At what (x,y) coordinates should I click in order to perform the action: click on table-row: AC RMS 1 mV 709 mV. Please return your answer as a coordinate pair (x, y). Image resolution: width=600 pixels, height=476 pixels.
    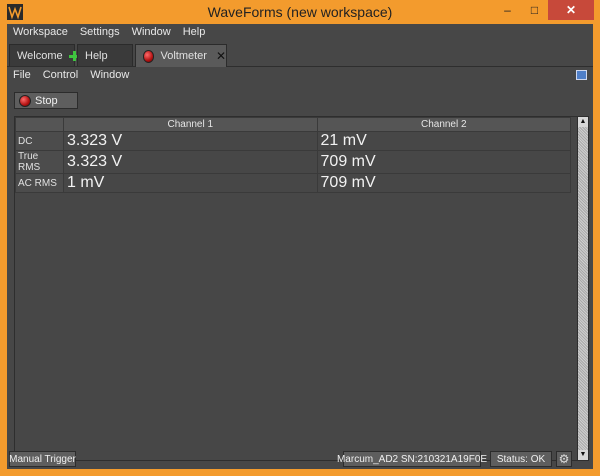
    Looking at the image, I should click on (293, 183).